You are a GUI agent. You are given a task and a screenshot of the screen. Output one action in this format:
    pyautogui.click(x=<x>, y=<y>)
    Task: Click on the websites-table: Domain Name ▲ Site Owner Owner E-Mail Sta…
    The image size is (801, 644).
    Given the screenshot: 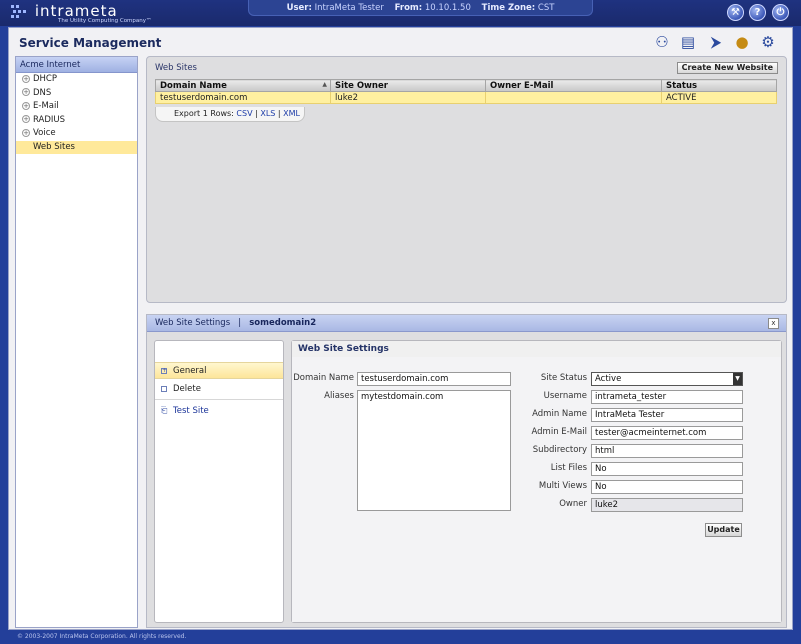 What is the action you would take?
    pyautogui.click(x=466, y=91)
    